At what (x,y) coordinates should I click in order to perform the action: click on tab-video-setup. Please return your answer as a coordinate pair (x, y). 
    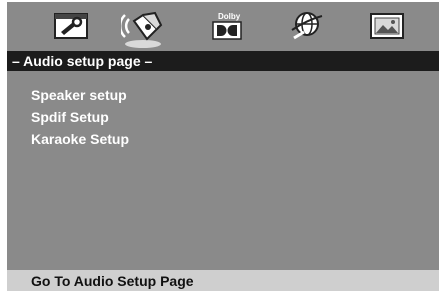
    Looking at the image, I should click on (387, 26).